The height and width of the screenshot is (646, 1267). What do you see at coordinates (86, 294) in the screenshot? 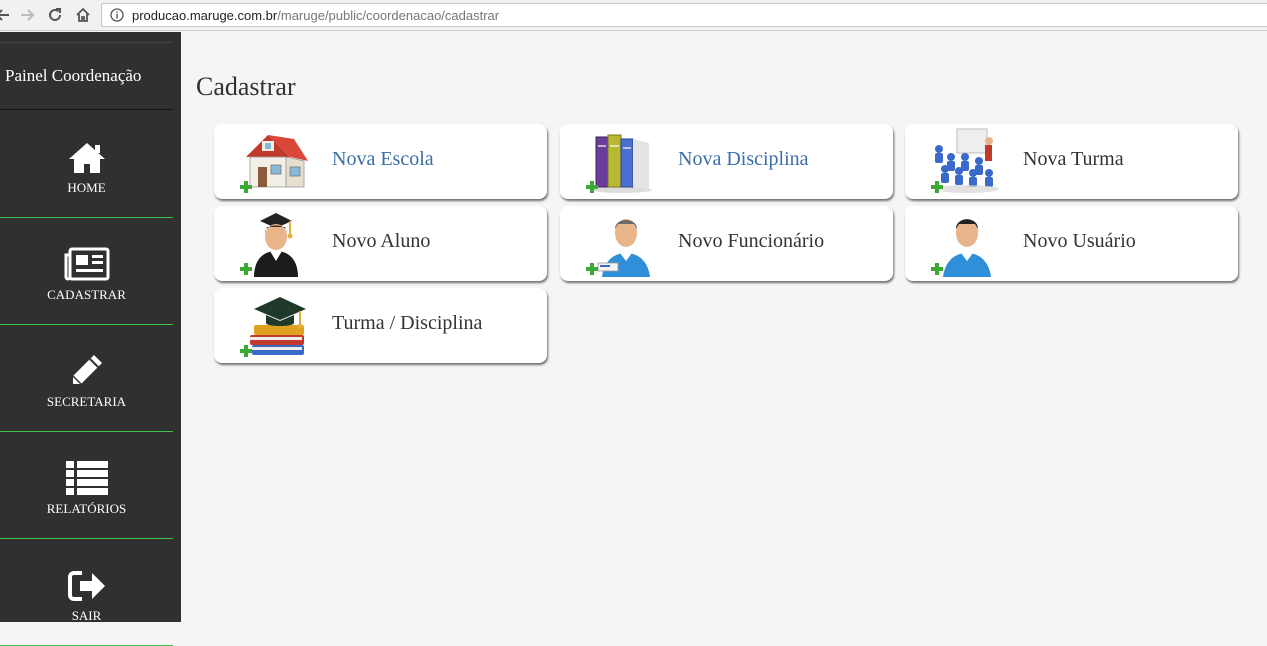
I see `sidebar-item-label: CADASTRAR` at bounding box center [86, 294].